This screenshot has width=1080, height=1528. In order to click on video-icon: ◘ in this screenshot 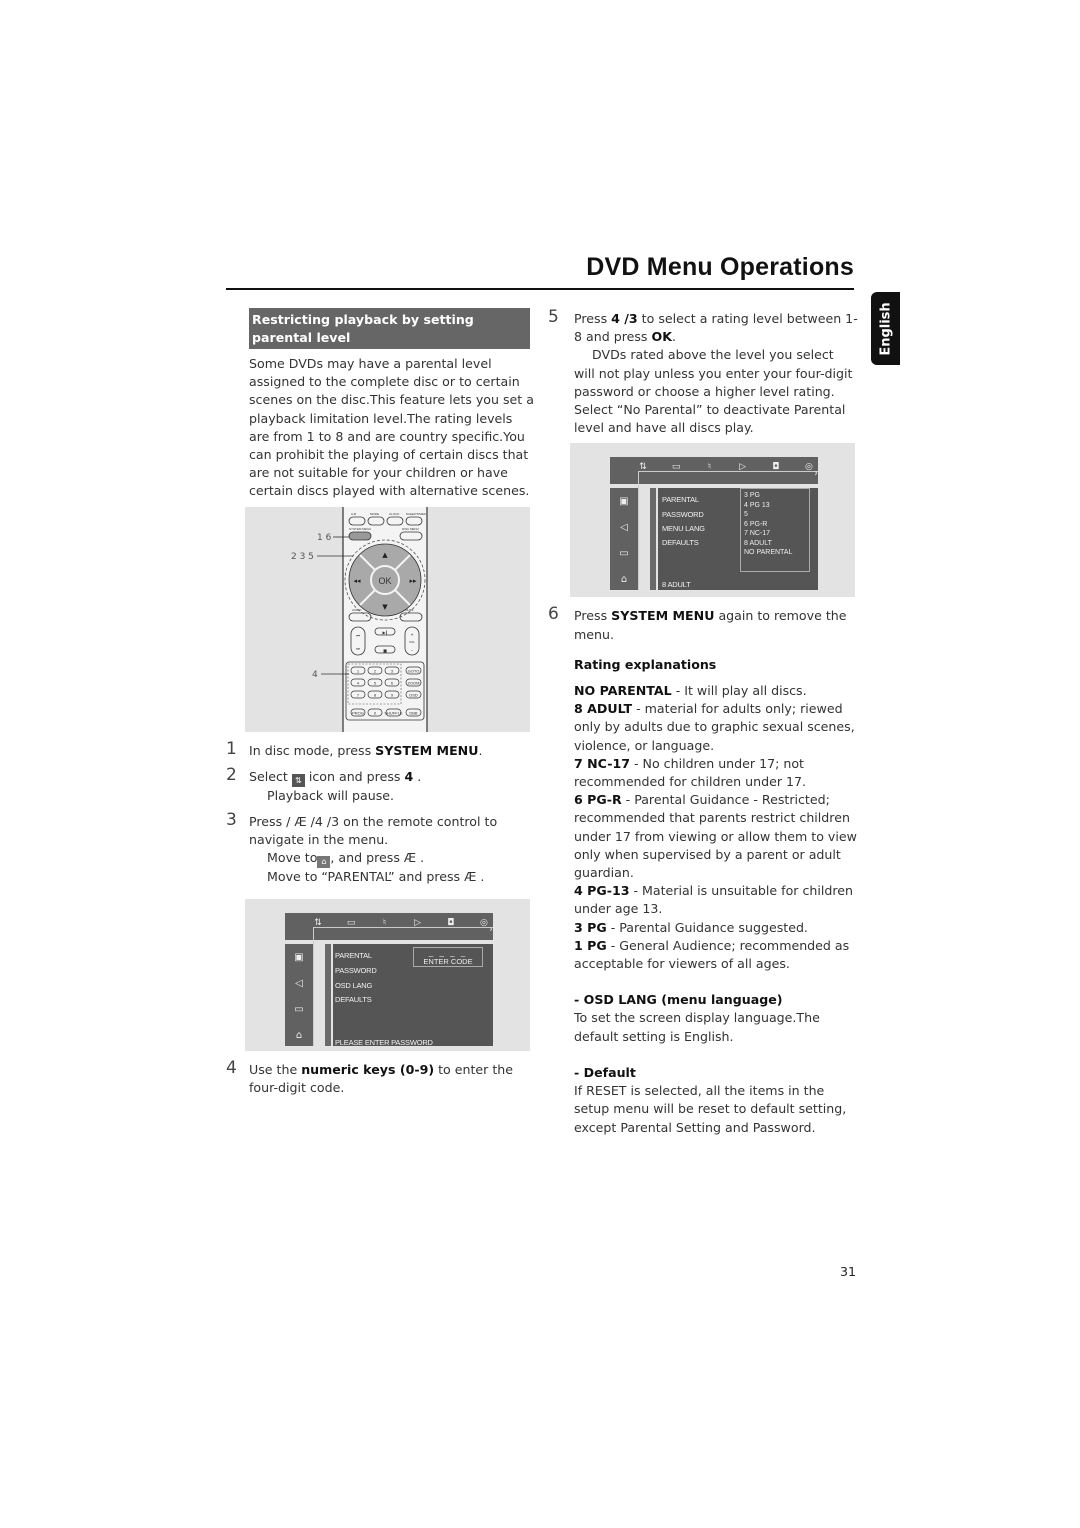, I will do `click(451, 922)`.